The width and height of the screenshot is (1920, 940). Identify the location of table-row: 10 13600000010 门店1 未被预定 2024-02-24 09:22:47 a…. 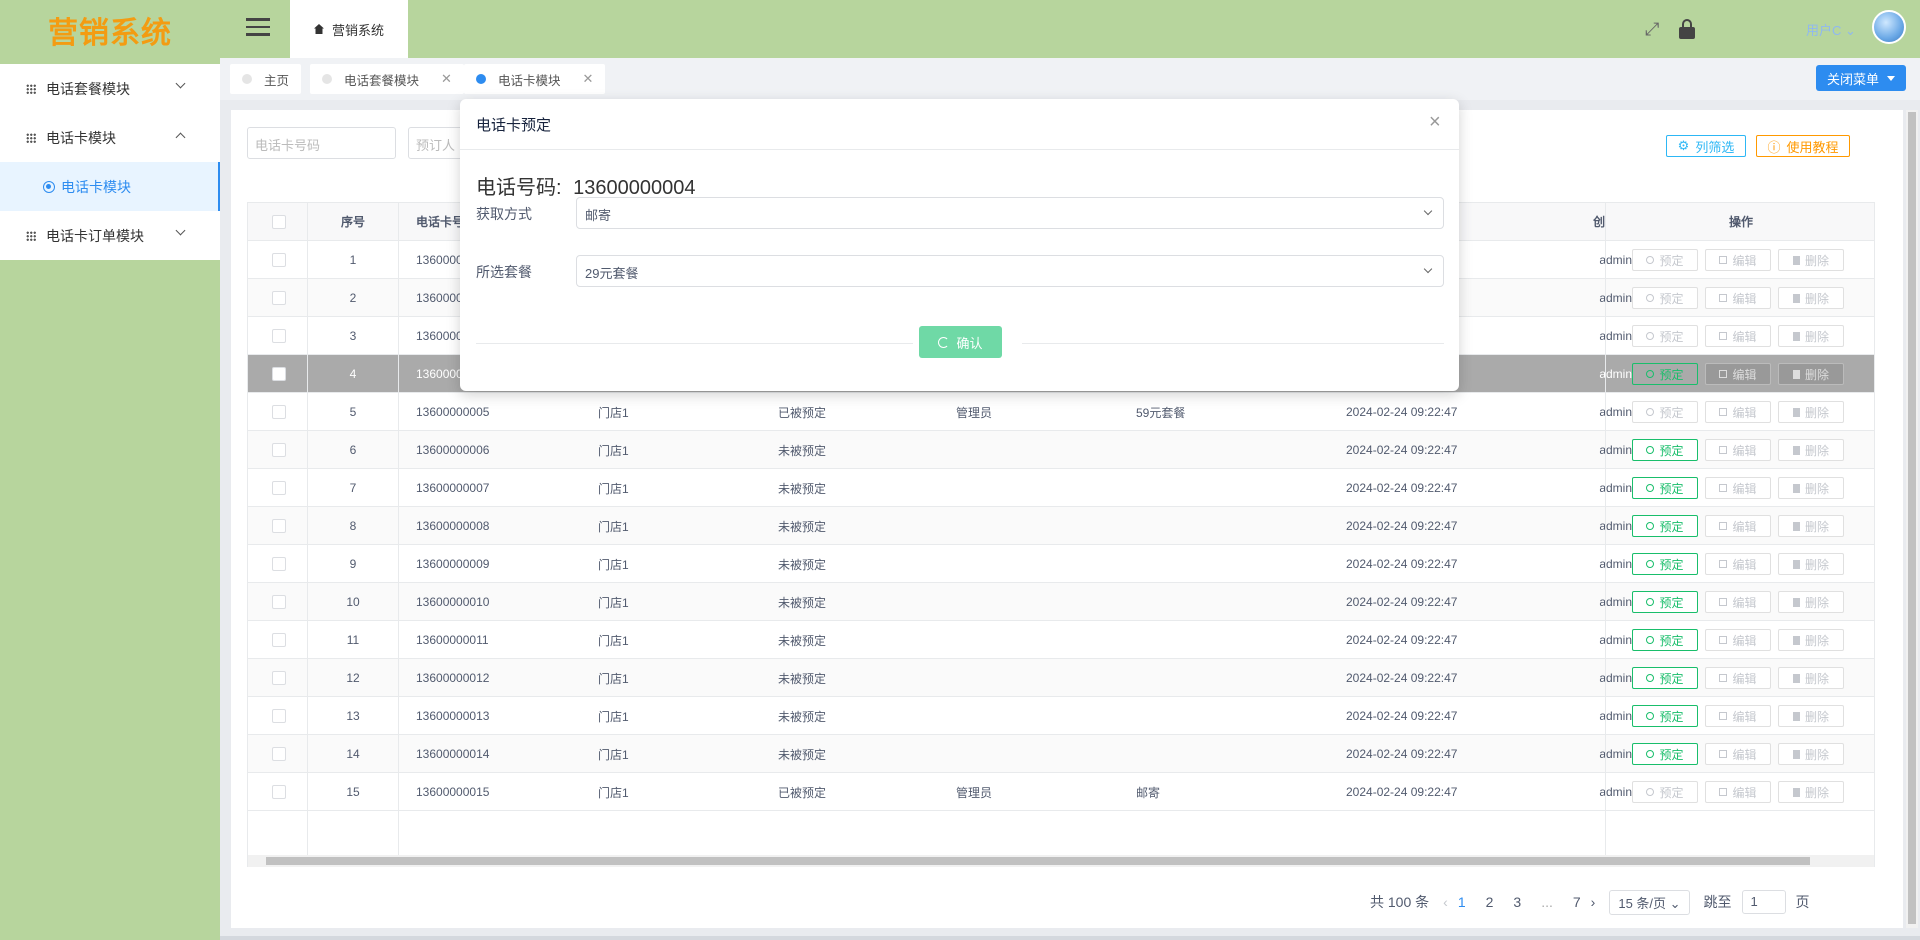
(1061, 602).